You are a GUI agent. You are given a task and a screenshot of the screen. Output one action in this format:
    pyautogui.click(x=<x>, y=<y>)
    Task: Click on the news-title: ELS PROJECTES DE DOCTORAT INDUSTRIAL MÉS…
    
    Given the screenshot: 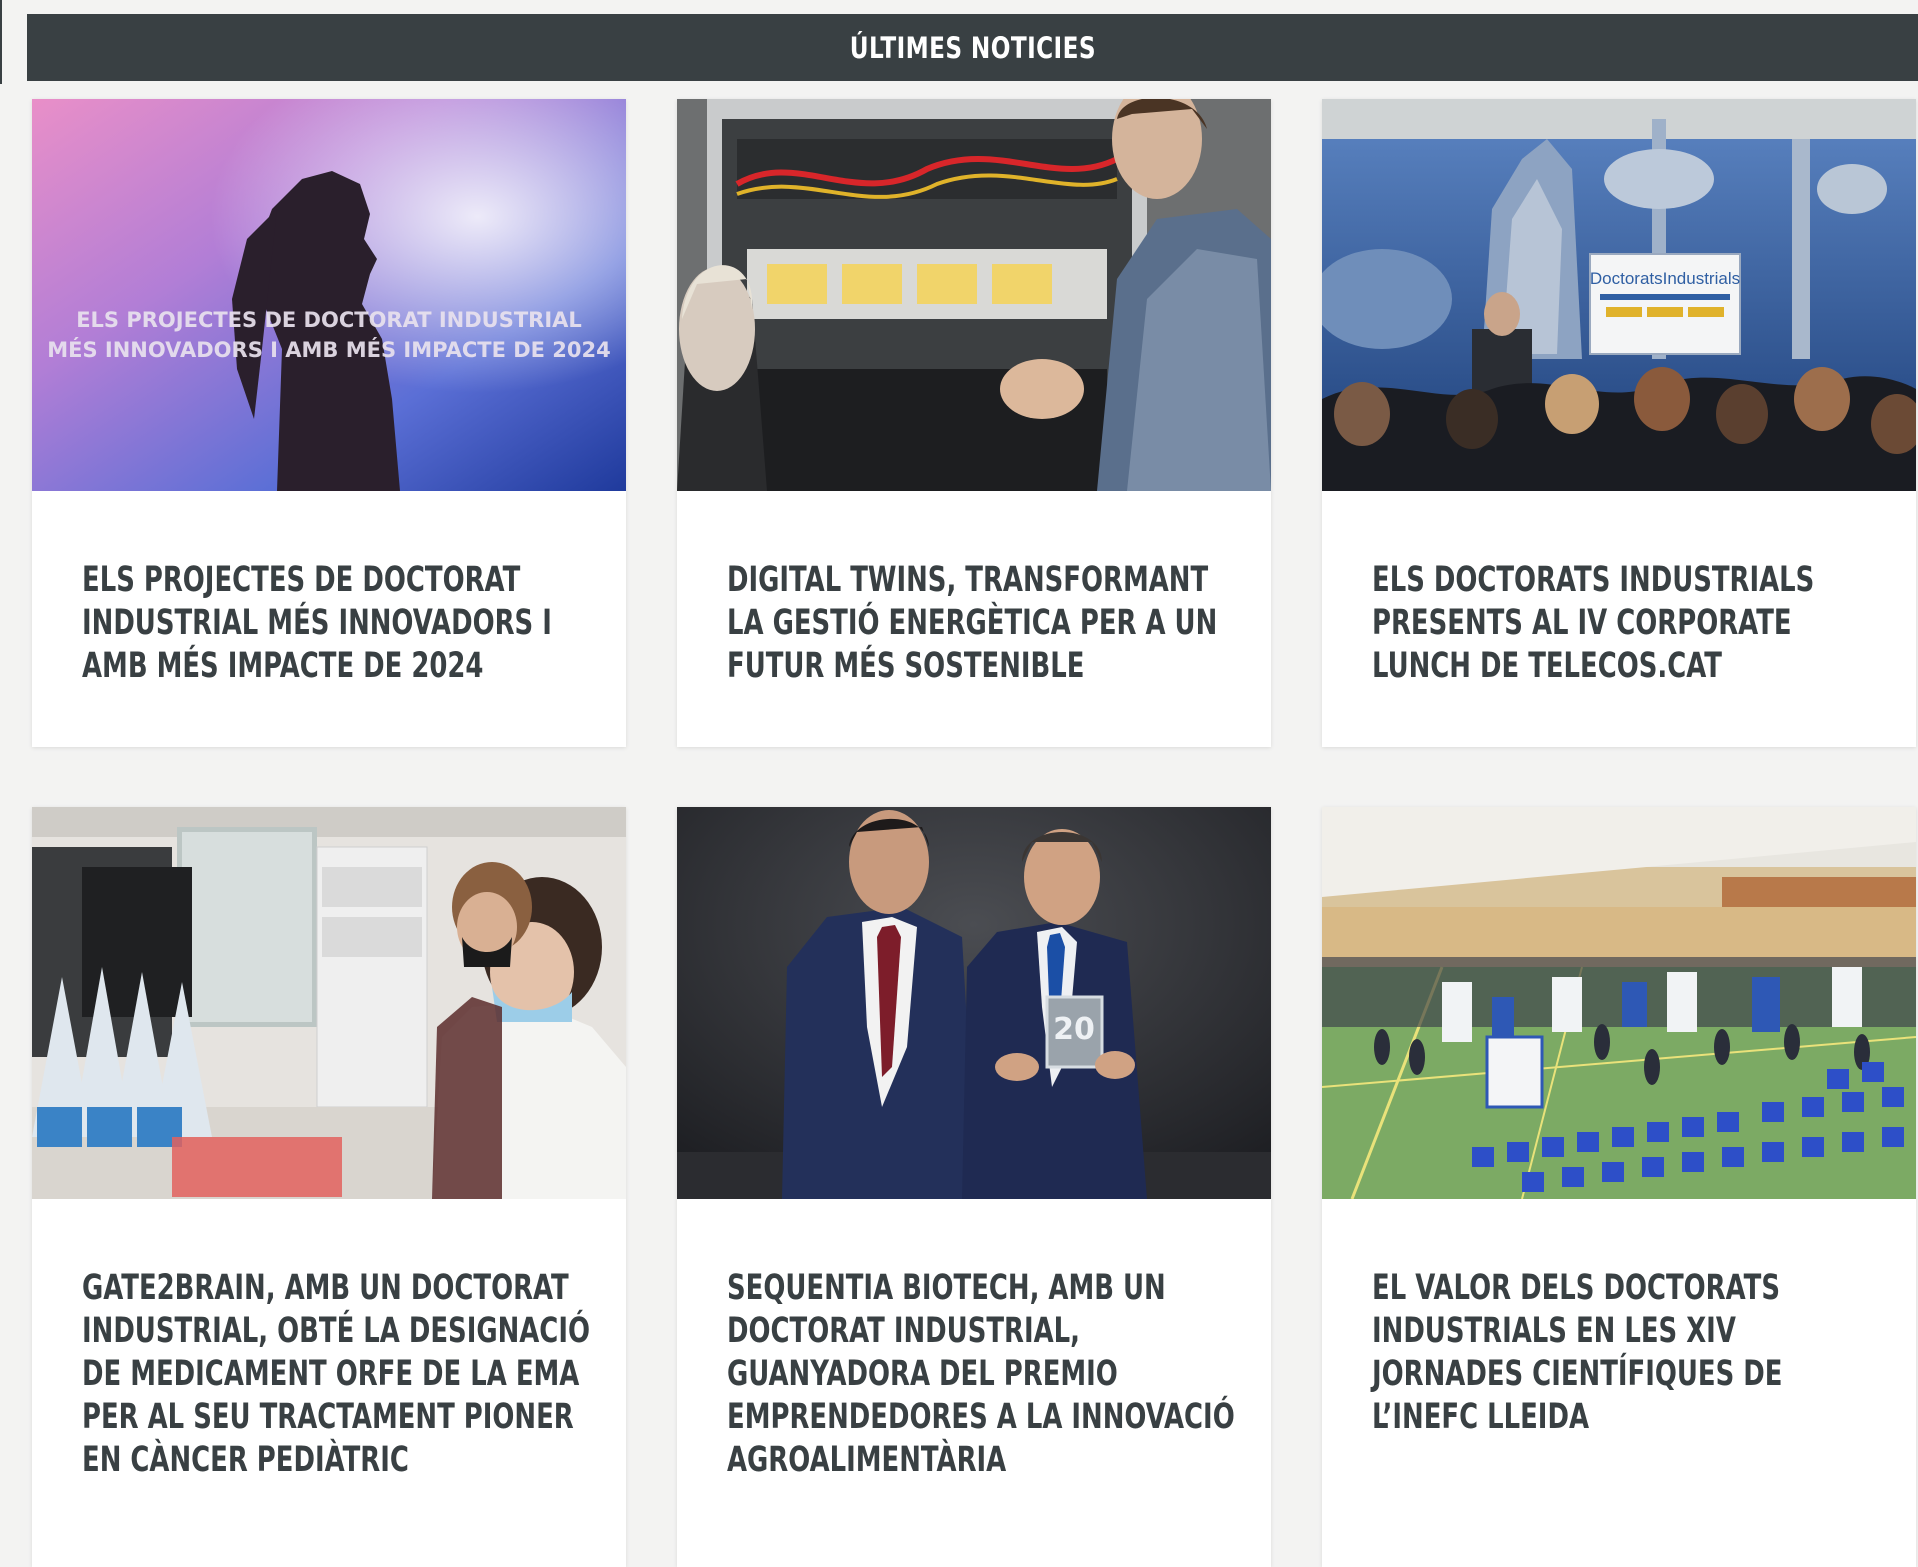 What is the action you would take?
    pyautogui.click(x=337, y=623)
    